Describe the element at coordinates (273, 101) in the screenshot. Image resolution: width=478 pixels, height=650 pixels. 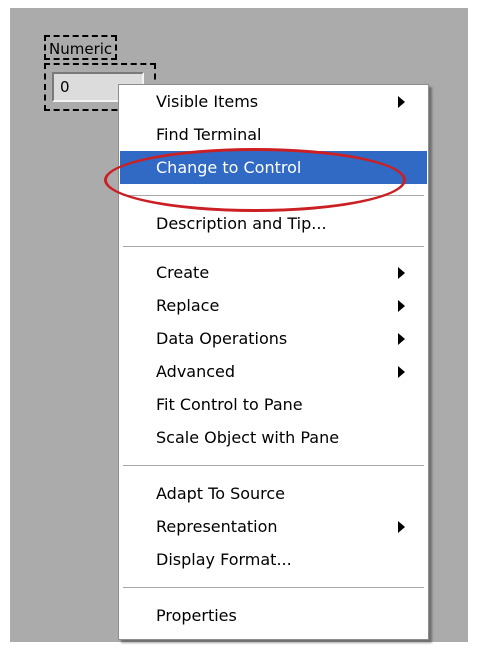
I see `menu-item-visible-items: Visible Items` at that location.